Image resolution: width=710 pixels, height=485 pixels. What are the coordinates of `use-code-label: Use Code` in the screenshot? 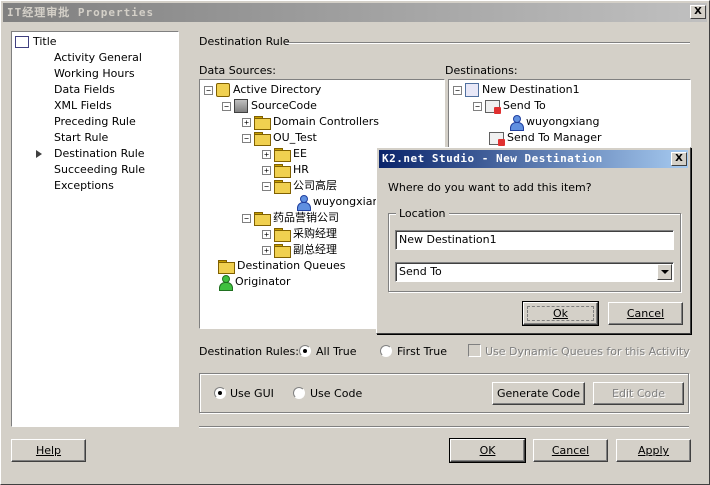 It's located at (336, 393).